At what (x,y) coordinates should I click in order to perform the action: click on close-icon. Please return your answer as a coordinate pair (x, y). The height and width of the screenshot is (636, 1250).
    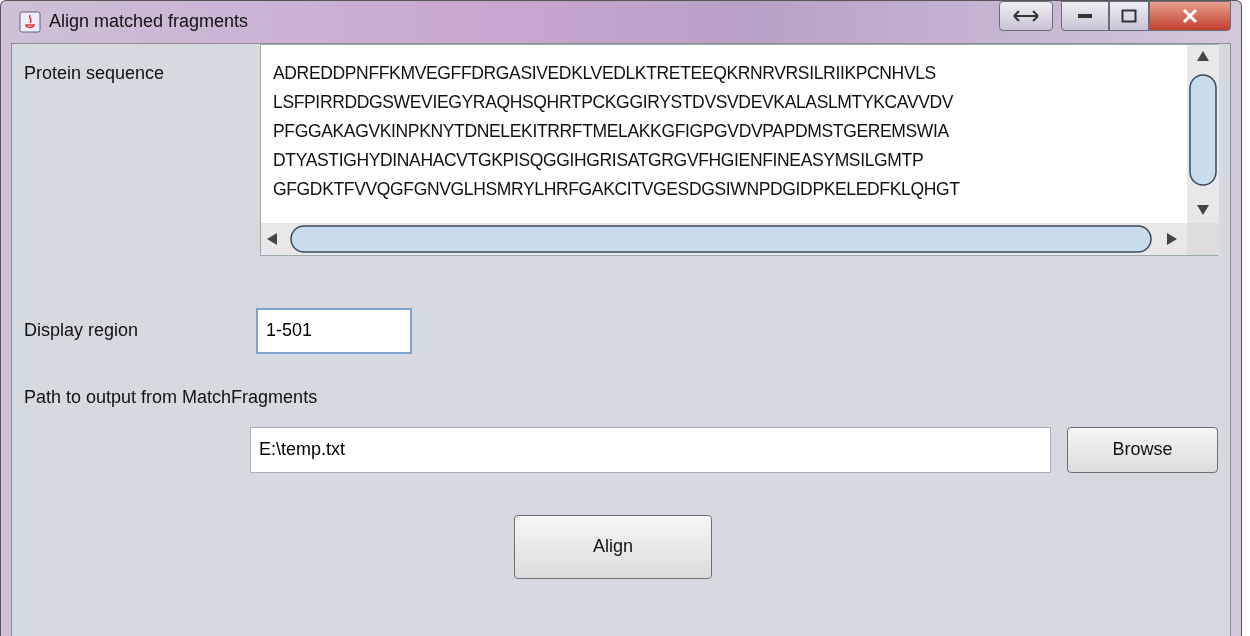
    Looking at the image, I should click on (1190, 16).